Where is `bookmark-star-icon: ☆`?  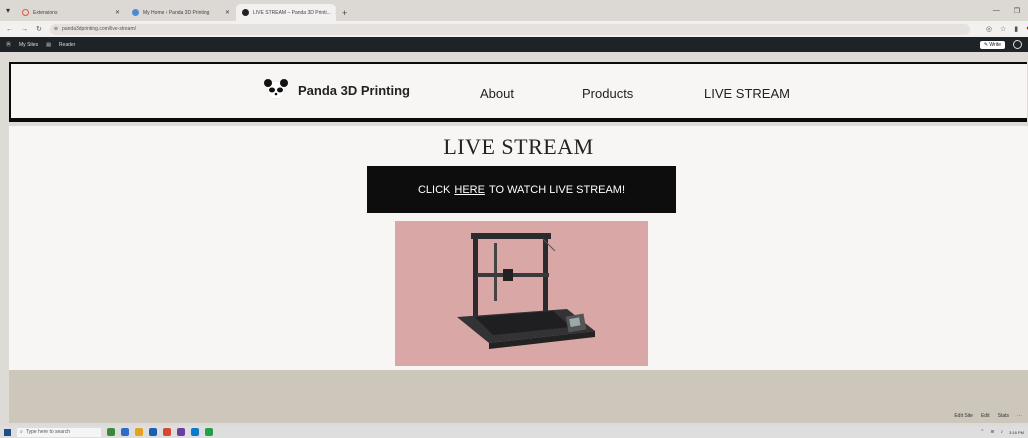
bookmark-star-icon: ☆ is located at coordinates (1003, 29).